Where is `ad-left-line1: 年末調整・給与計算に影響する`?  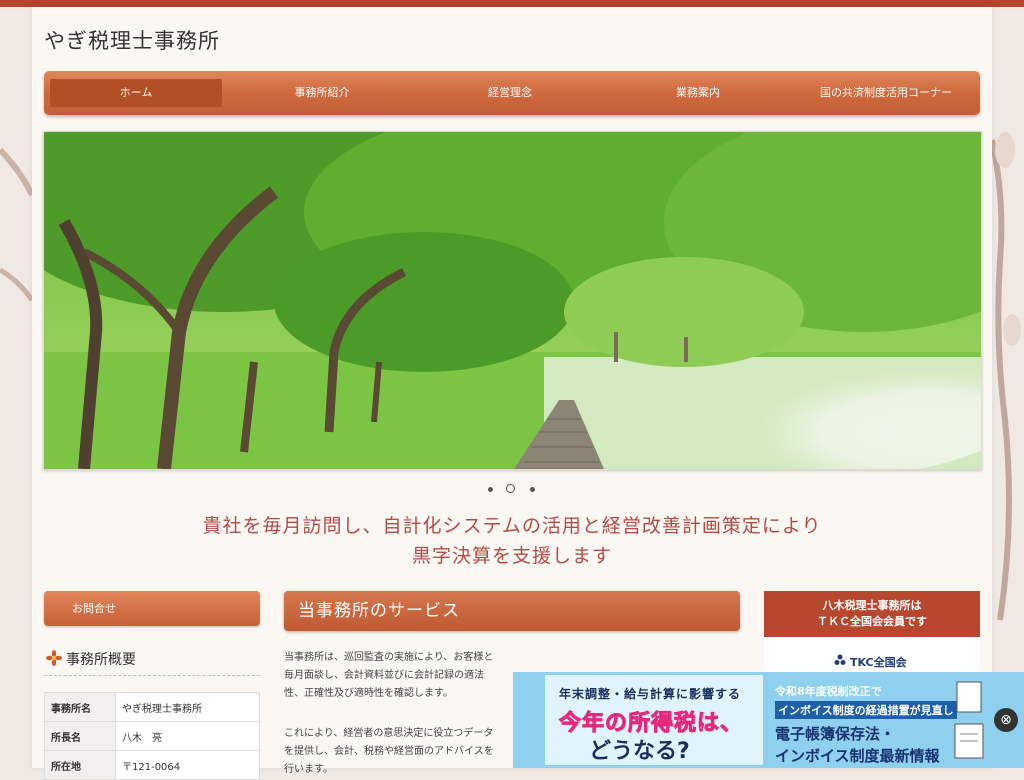
ad-left-line1: 年末調整・給与計算に影響する is located at coordinates (650, 694).